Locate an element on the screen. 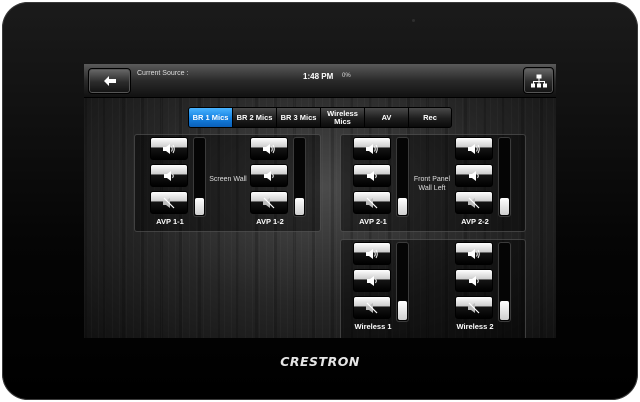 The image size is (640, 402). channel-label: AVP 2-2 is located at coordinates (475, 221).